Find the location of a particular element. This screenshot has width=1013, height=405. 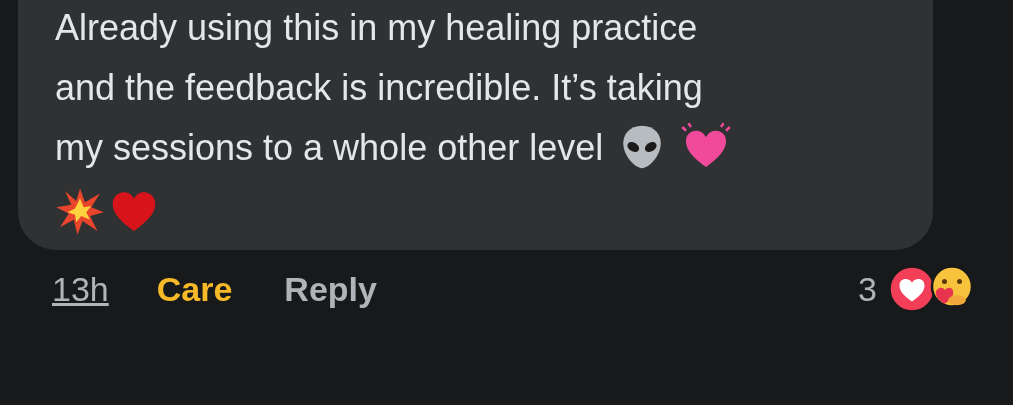

care-reaction-button: Care is located at coordinates (194, 289).